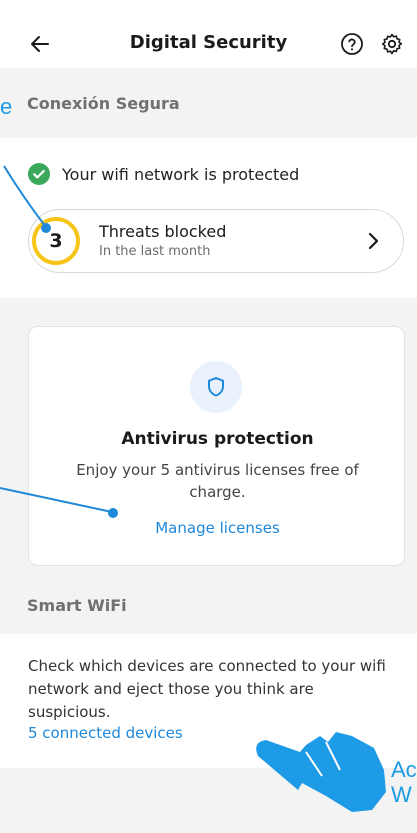  I want to click on manage-licenses-link: Manage licenses, so click(217, 528).